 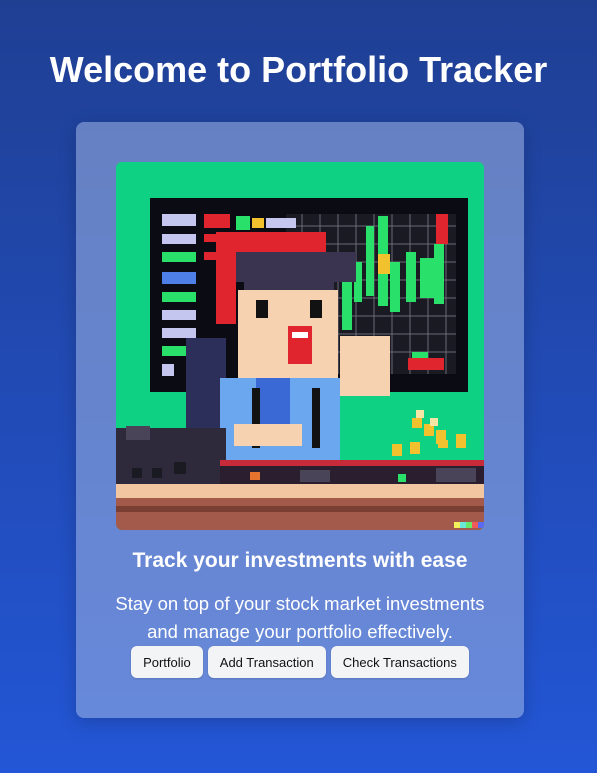 What do you see at coordinates (266, 662) in the screenshot?
I see `add-transaction-button: Add Transaction` at bounding box center [266, 662].